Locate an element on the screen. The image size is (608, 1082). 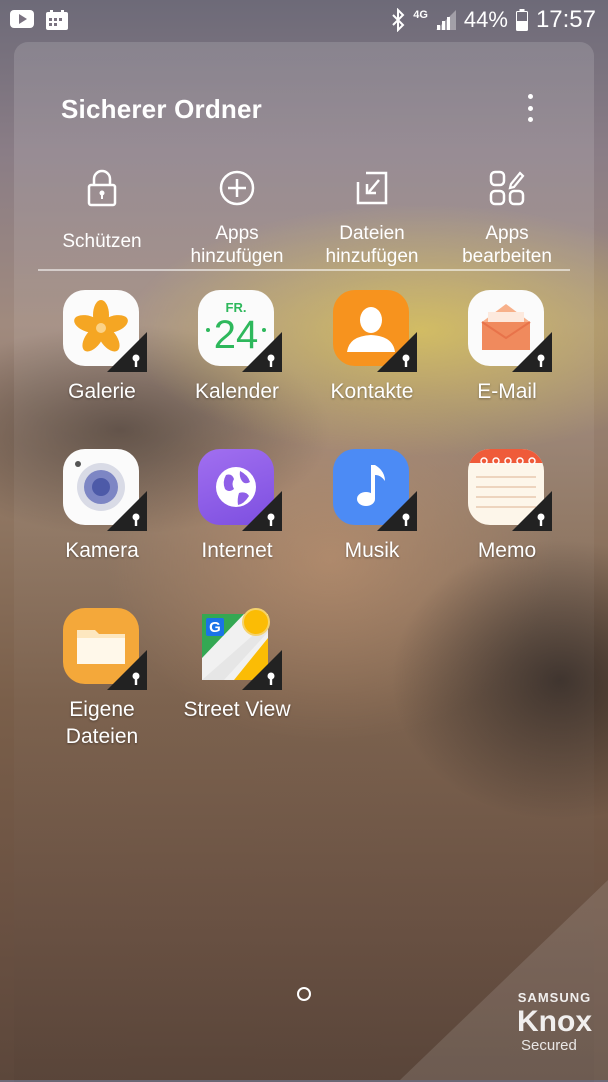
app-label: Street View is located at coordinates (237, 709).